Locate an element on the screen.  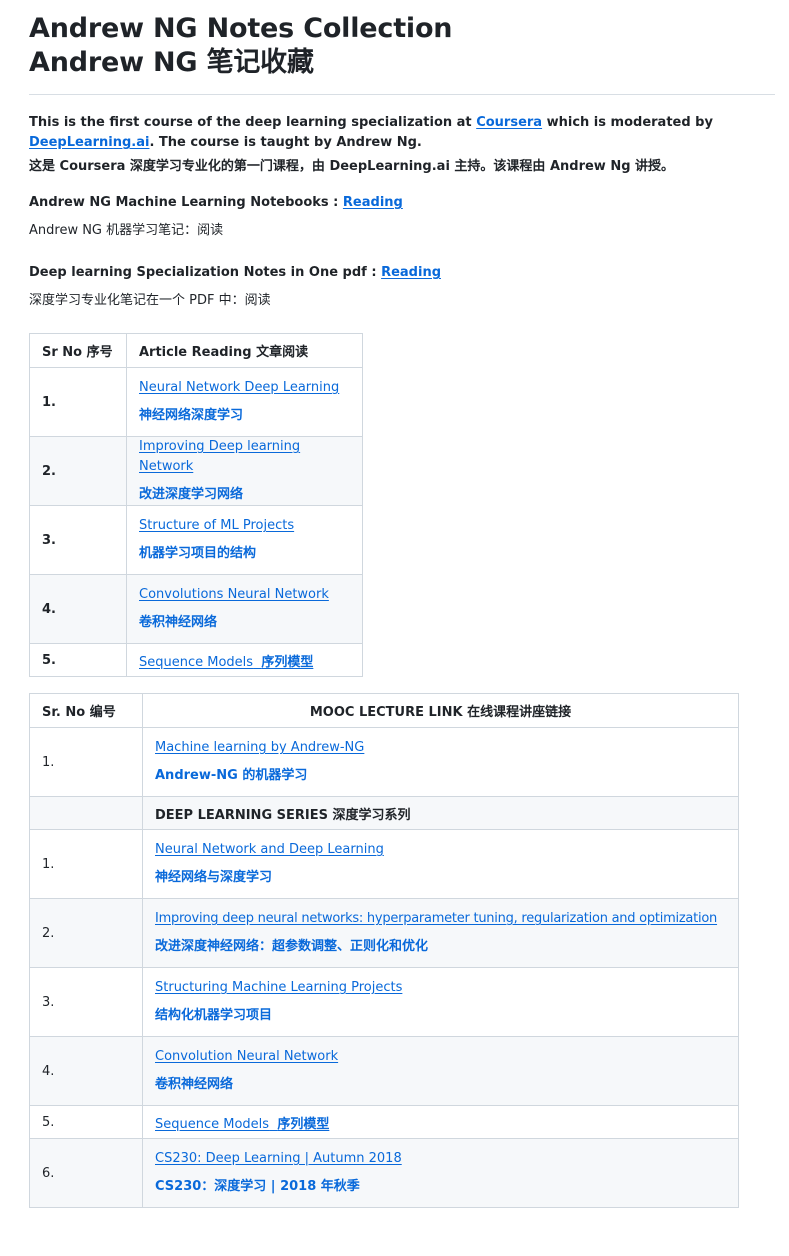
article-link-en: Sequence Models is located at coordinates (196, 662).